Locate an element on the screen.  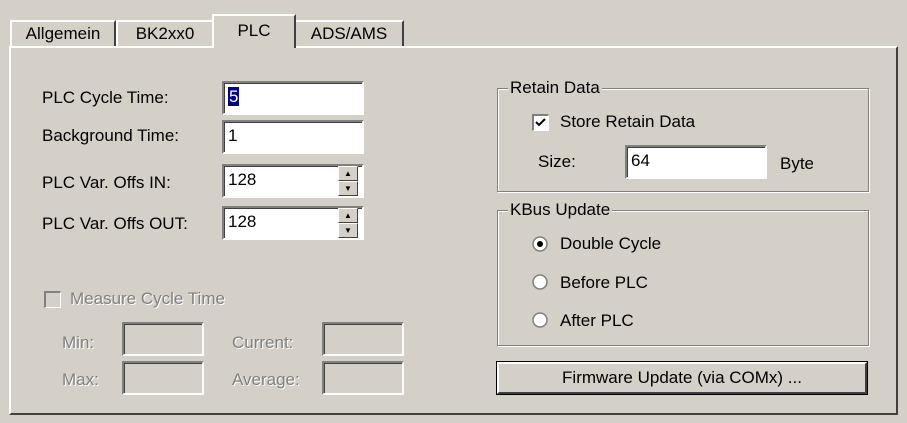
tab-allgemein: Allgemein is located at coordinates (63, 33).